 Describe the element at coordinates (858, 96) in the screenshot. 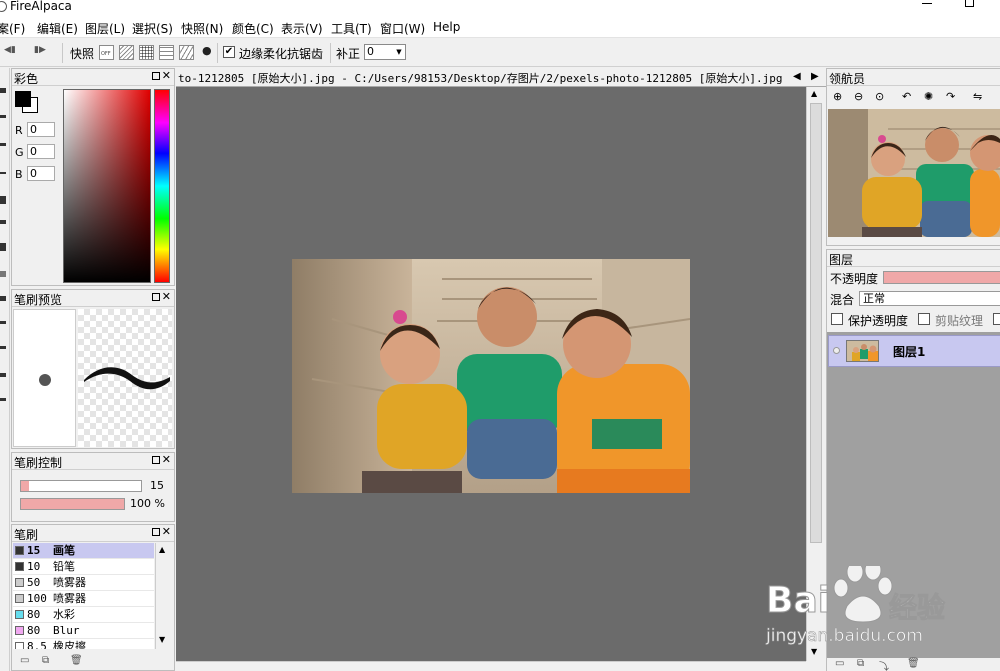

I see `zoom-out-icon: ⊖` at that location.